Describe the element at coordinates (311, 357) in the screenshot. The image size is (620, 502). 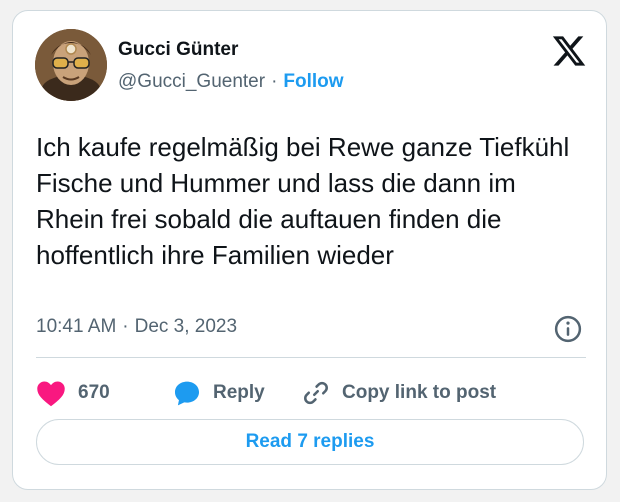
I see `divider` at that location.